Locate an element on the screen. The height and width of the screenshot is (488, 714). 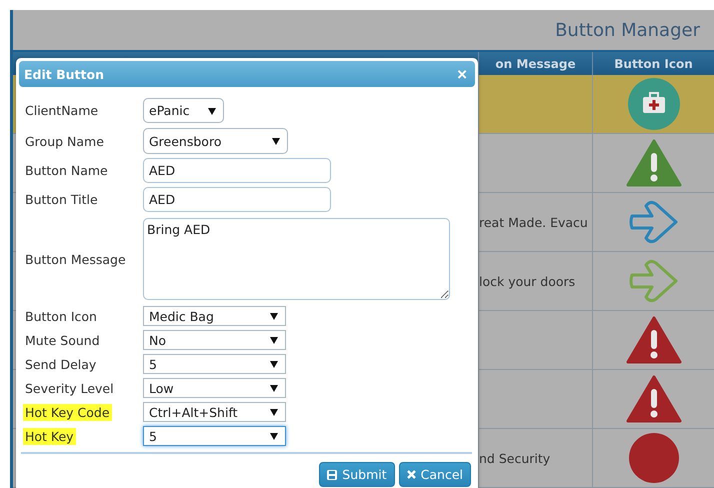
medkit-icon is located at coordinates (654, 104).